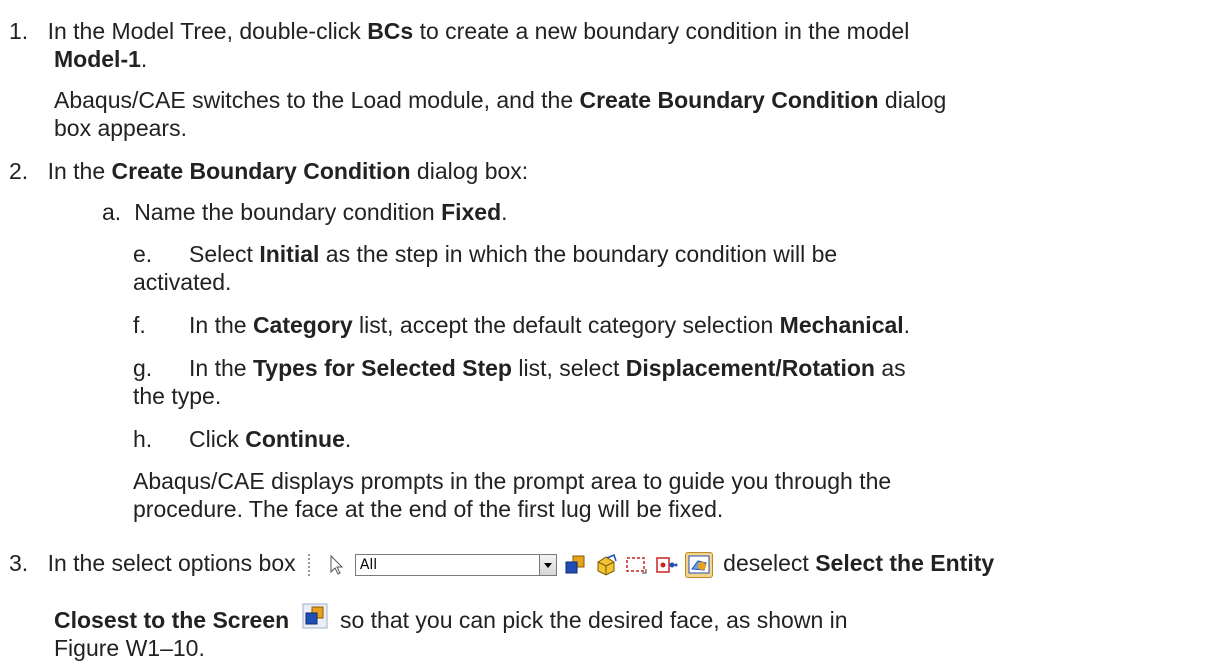 Image resolution: width=1220 pixels, height=669 pixels. Describe the element at coordinates (120, 128) in the screenshot. I see `step-1-line-4: box appears.` at that location.